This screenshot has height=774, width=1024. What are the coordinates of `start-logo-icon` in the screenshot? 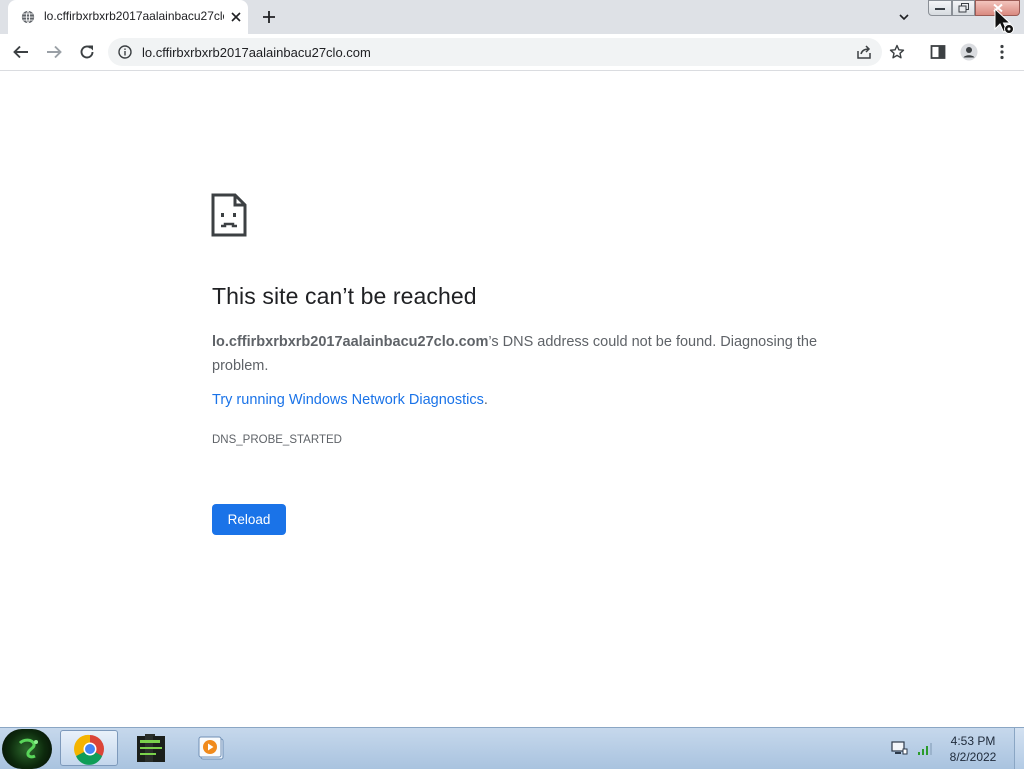 It's located at (28, 748).